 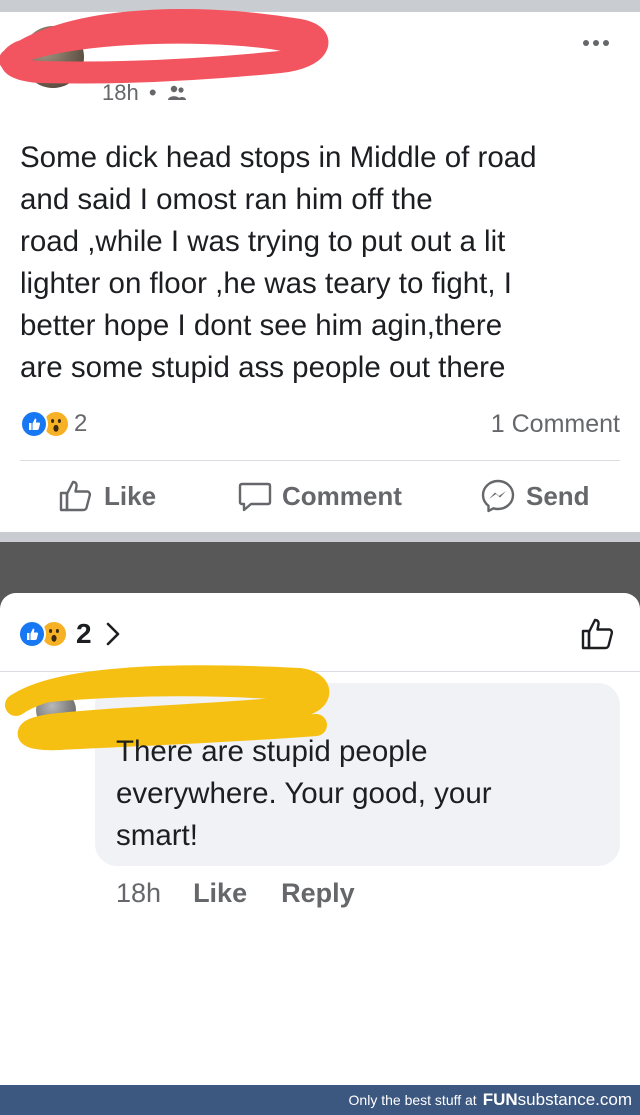 What do you see at coordinates (220, 893) in the screenshot?
I see `comment-like-button: Like` at bounding box center [220, 893].